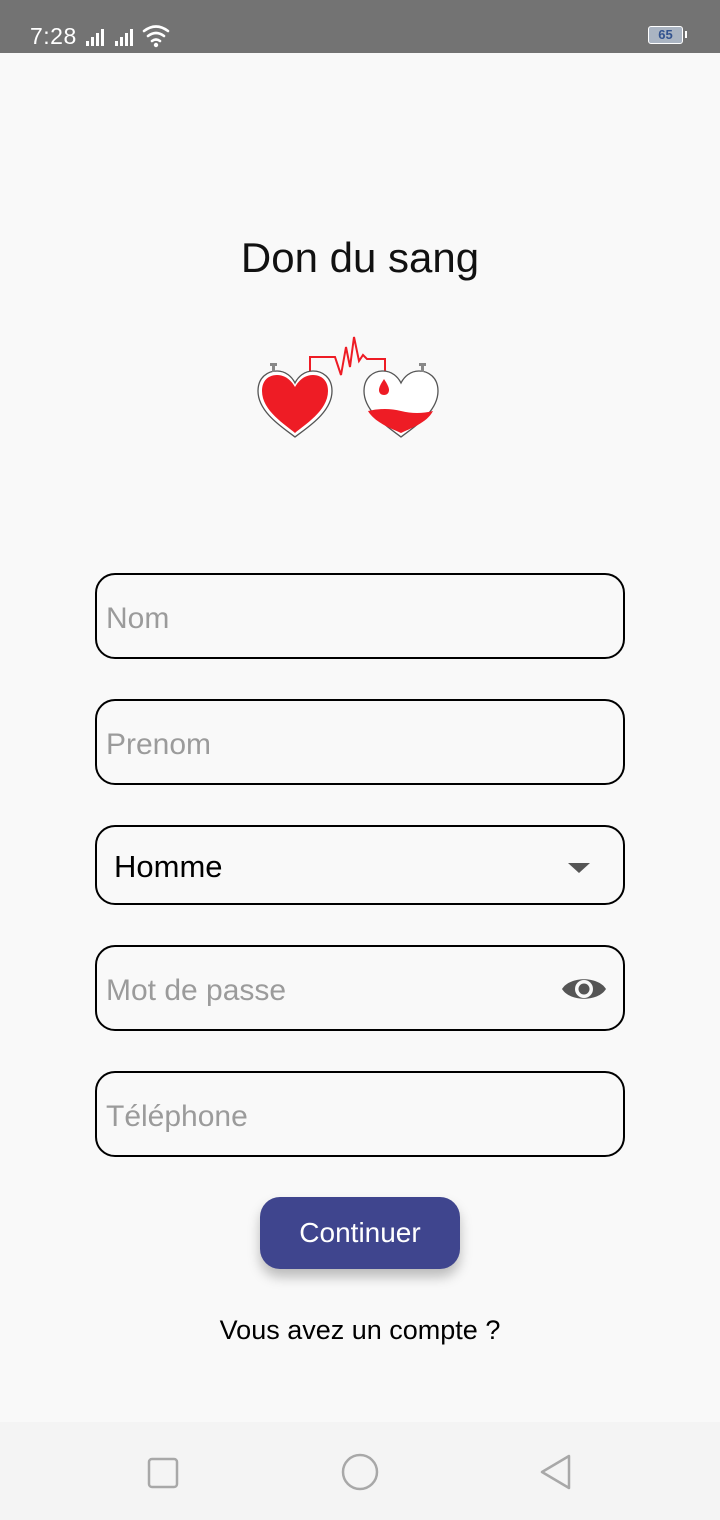  I want to click on eye-icon, so click(584, 989).